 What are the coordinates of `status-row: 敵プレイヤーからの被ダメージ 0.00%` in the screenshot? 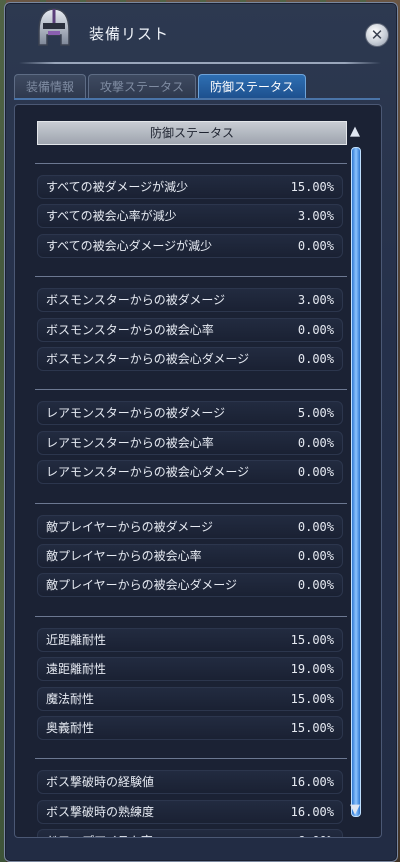 It's located at (190, 526).